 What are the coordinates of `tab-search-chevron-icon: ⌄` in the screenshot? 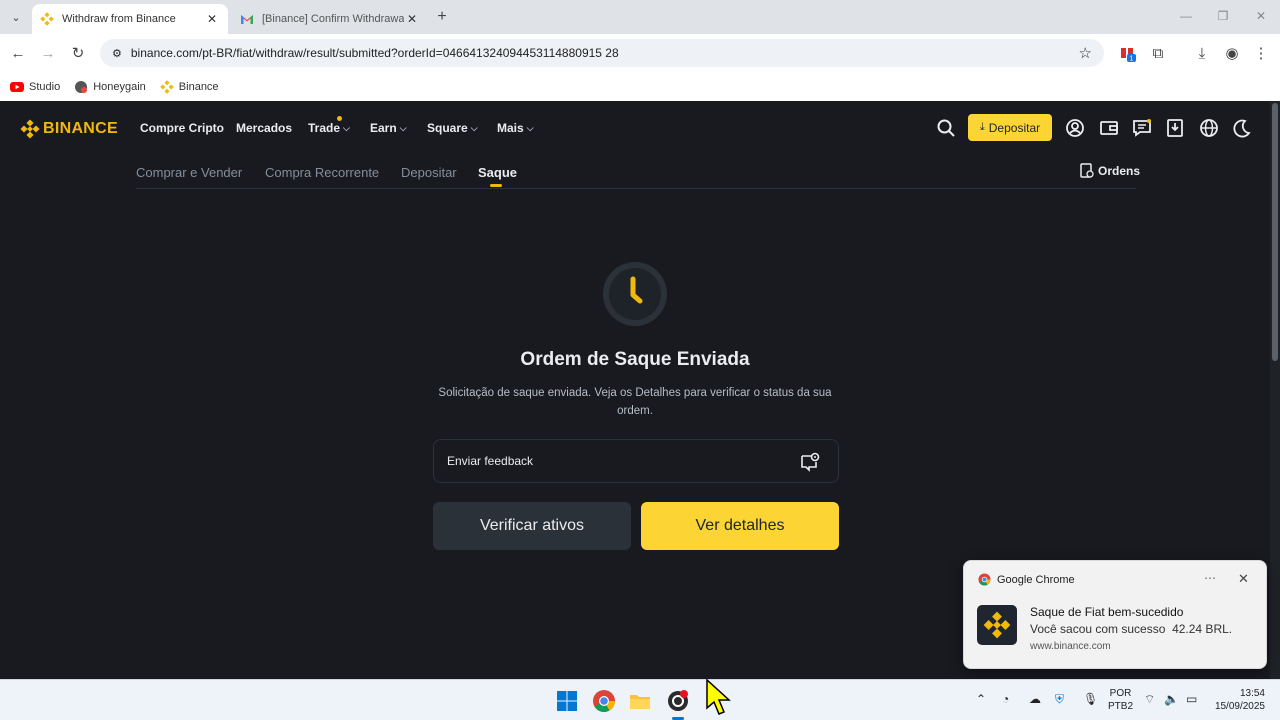 It's located at (16, 17).